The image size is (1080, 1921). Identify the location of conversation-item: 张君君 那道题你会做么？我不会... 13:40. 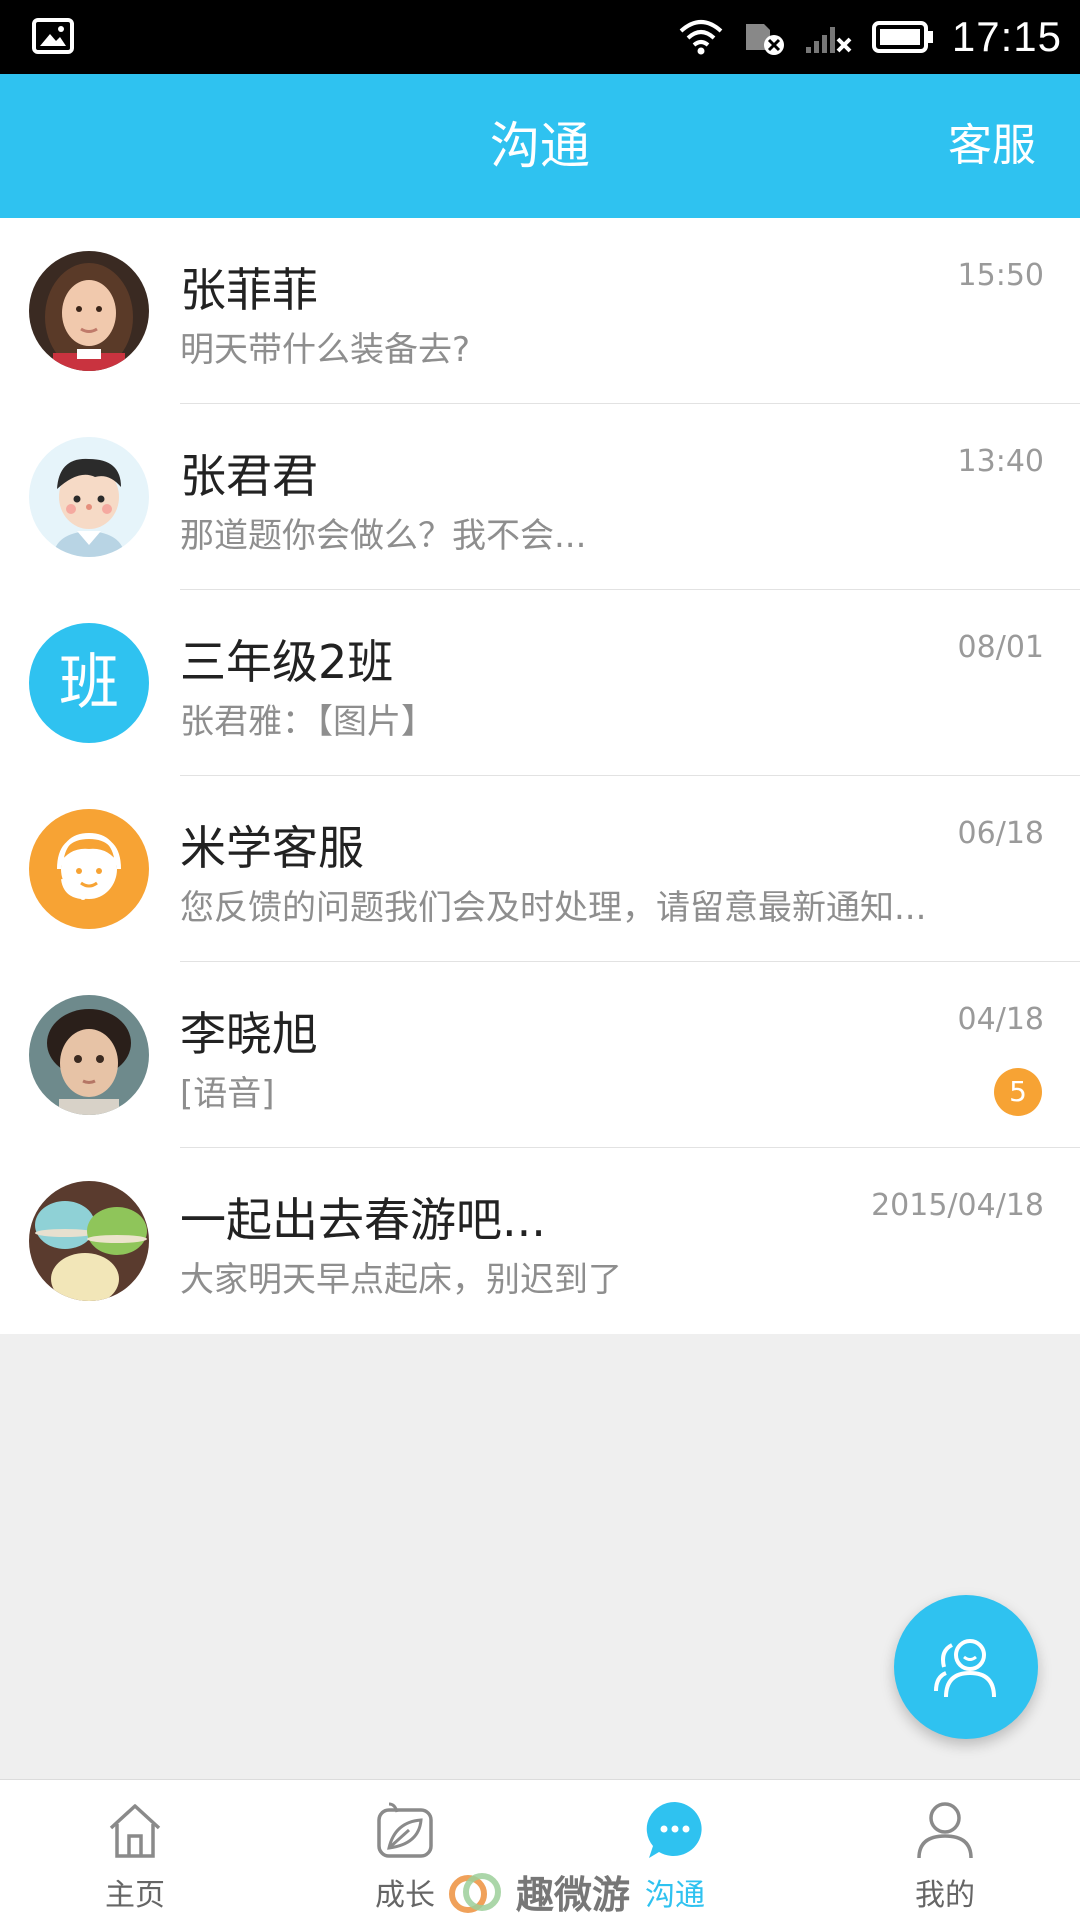
(540, 497).